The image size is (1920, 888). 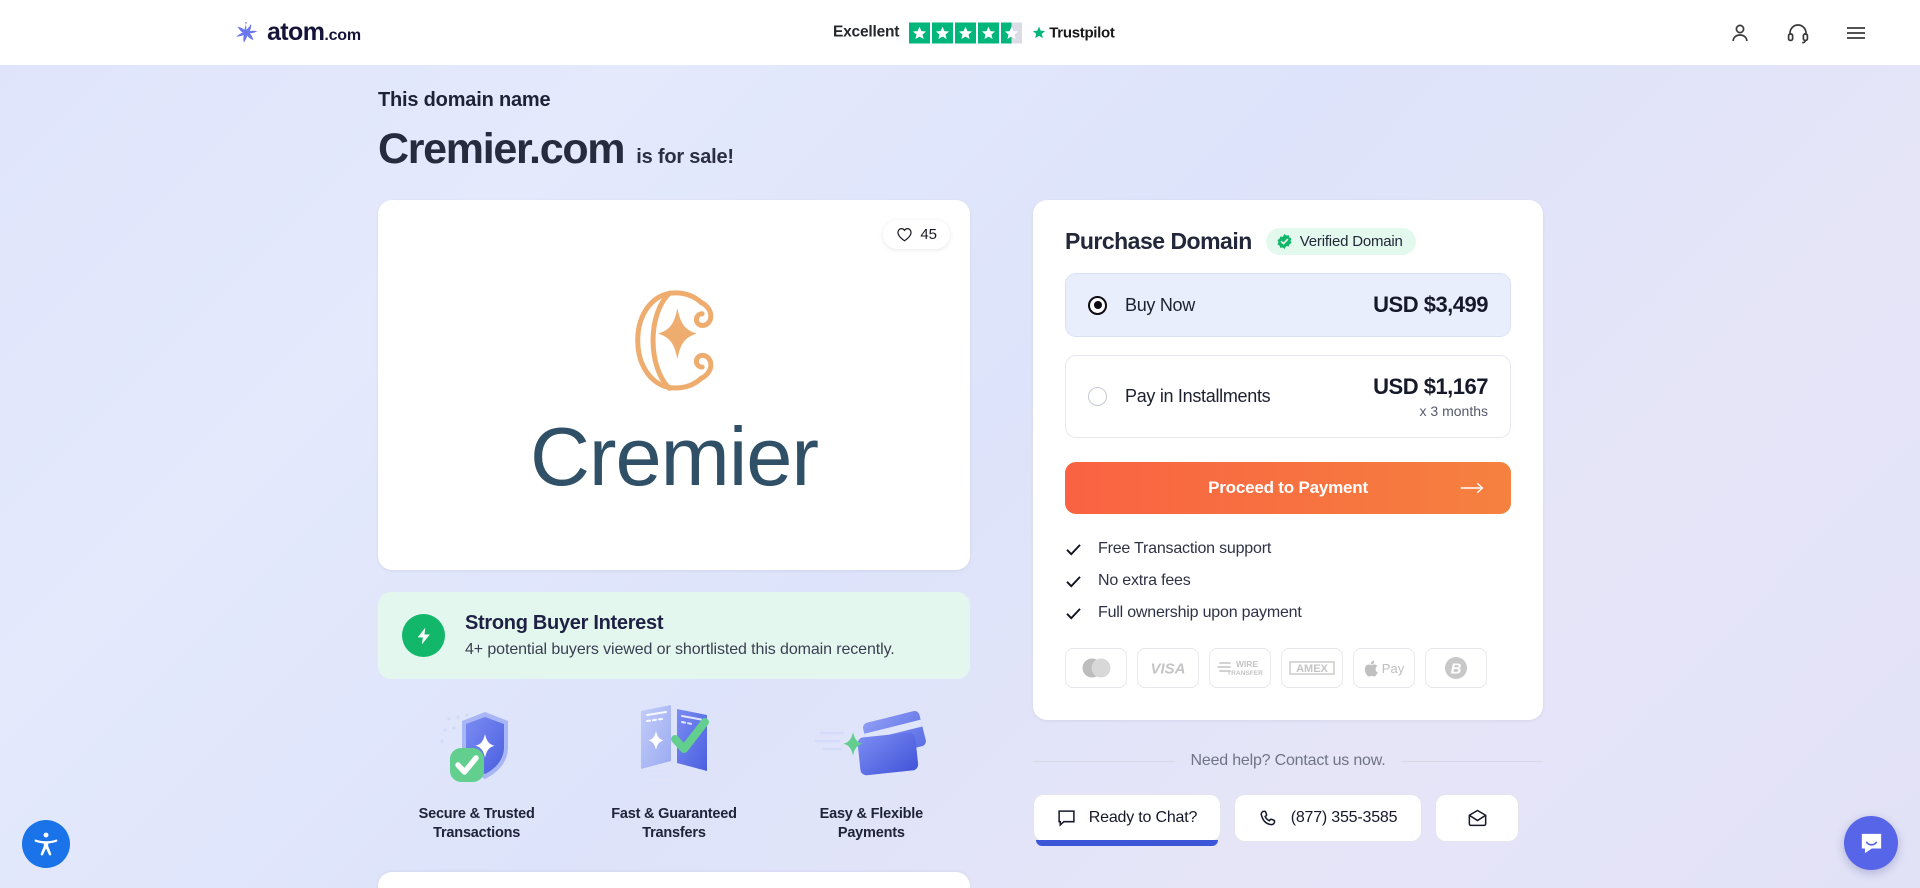 I want to click on arrow-right-icon, so click(x=1472, y=488).